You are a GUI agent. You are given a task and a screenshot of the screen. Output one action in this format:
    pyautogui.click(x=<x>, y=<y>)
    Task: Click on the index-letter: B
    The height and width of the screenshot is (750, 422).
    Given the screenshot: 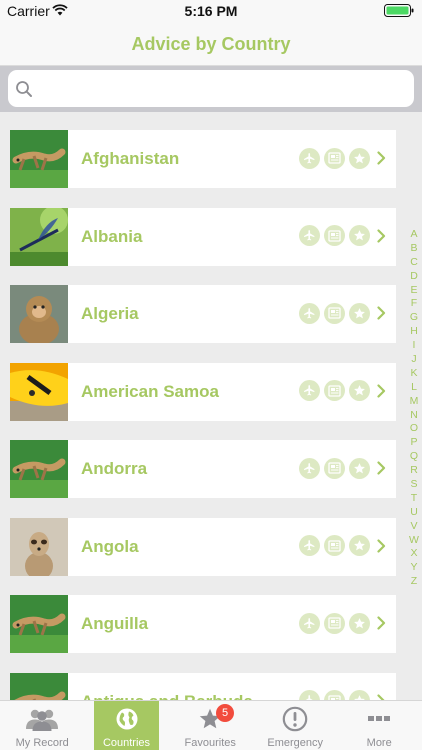 What is the action you would take?
    pyautogui.click(x=413, y=249)
    